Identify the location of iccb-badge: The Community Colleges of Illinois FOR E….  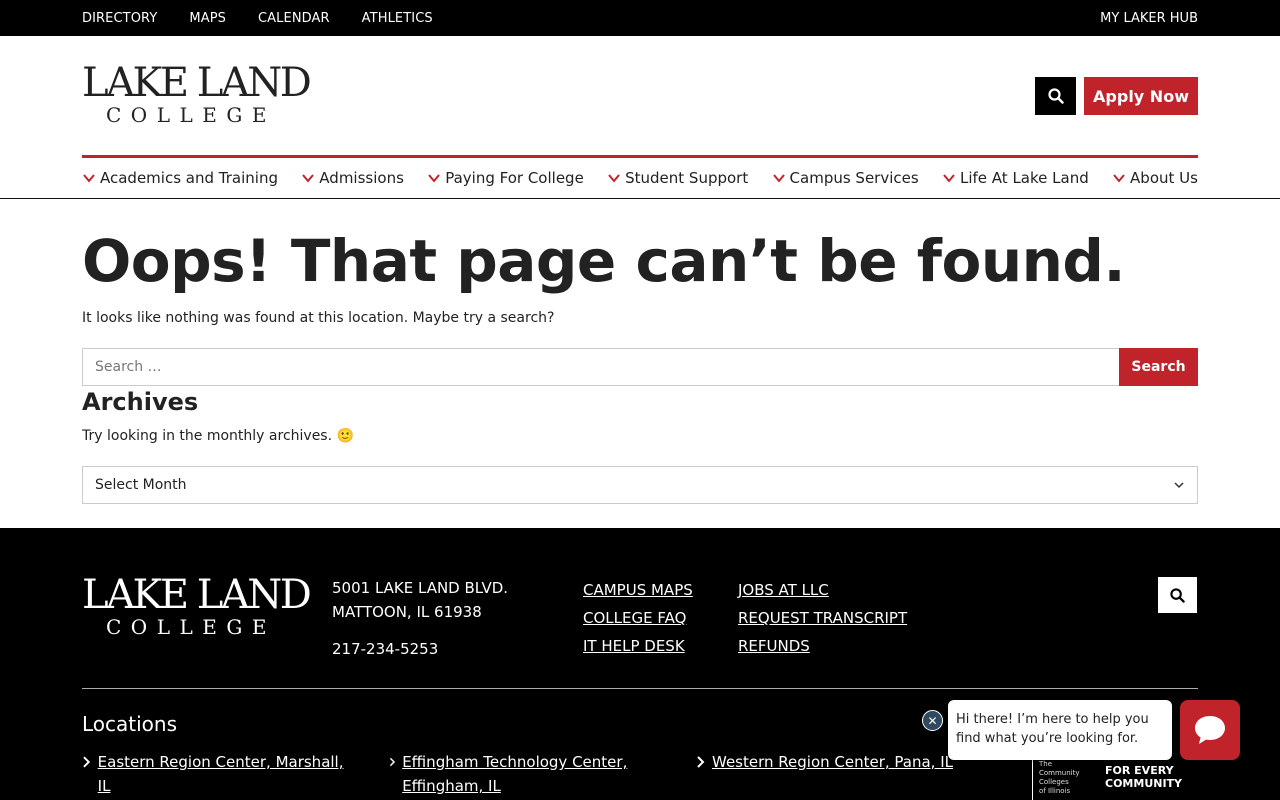
(1115, 780).